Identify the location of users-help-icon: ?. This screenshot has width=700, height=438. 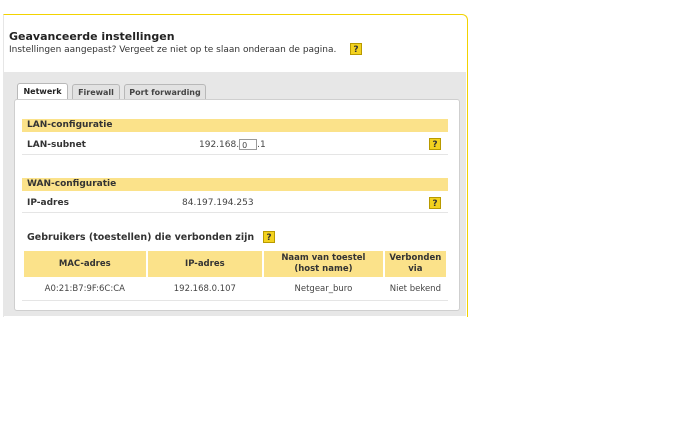
(269, 237).